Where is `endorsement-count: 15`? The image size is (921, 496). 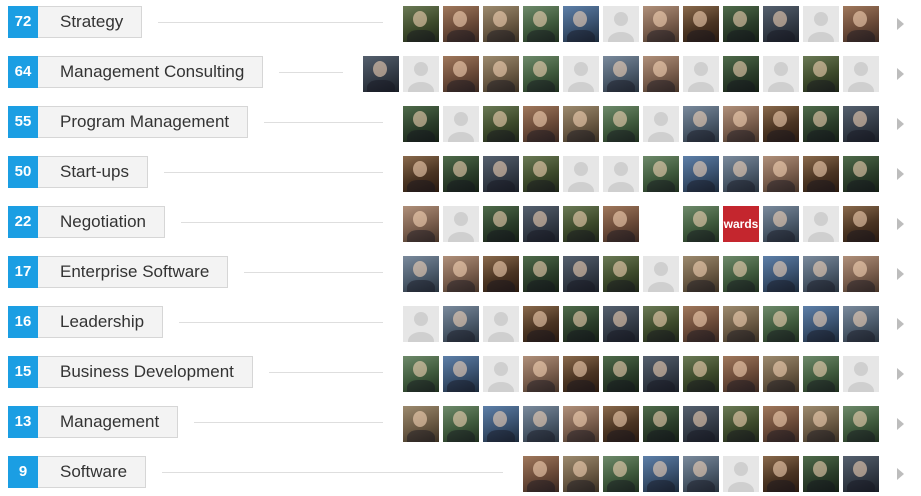 endorsement-count: 15 is located at coordinates (23, 372).